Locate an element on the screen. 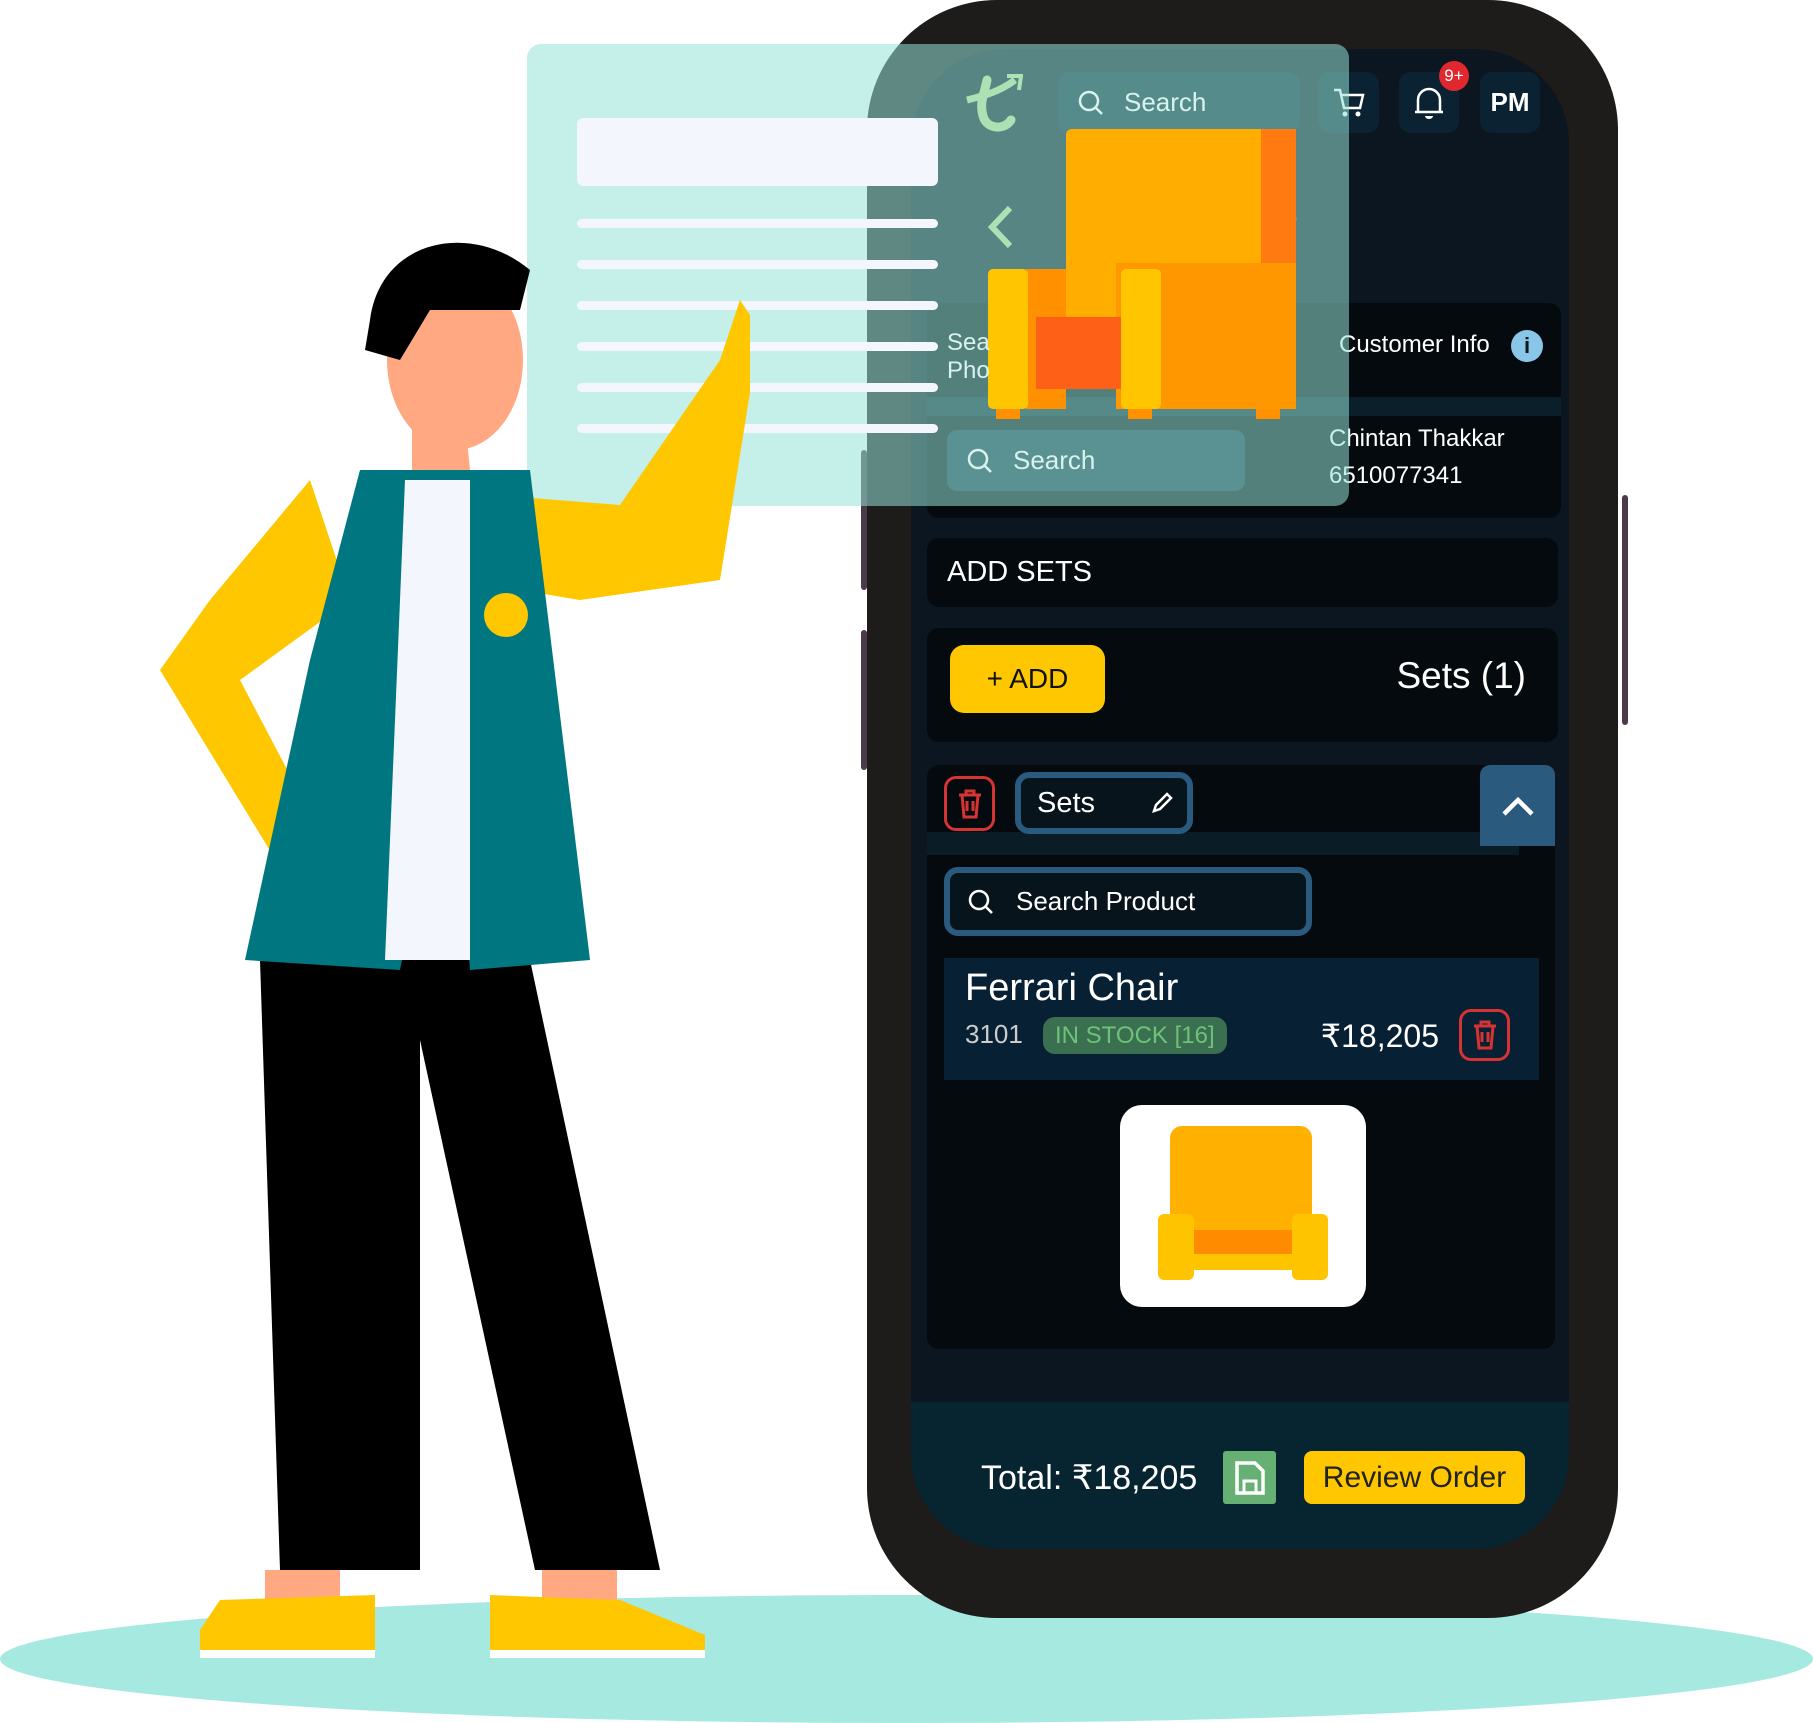 The width and height of the screenshot is (1813, 1723). avatar: PM is located at coordinates (1510, 102).